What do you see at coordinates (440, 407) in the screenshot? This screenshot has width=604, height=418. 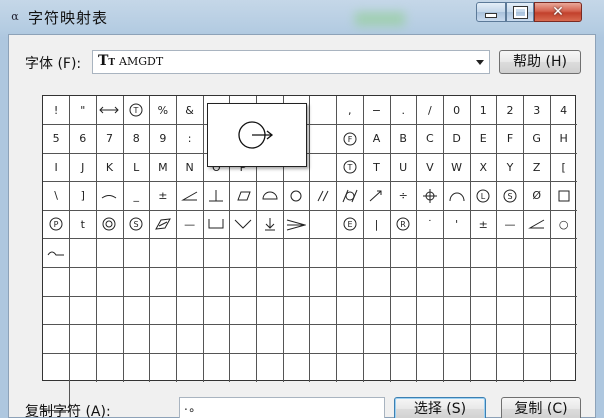 I see `select-button: 选择 (S)` at bounding box center [440, 407].